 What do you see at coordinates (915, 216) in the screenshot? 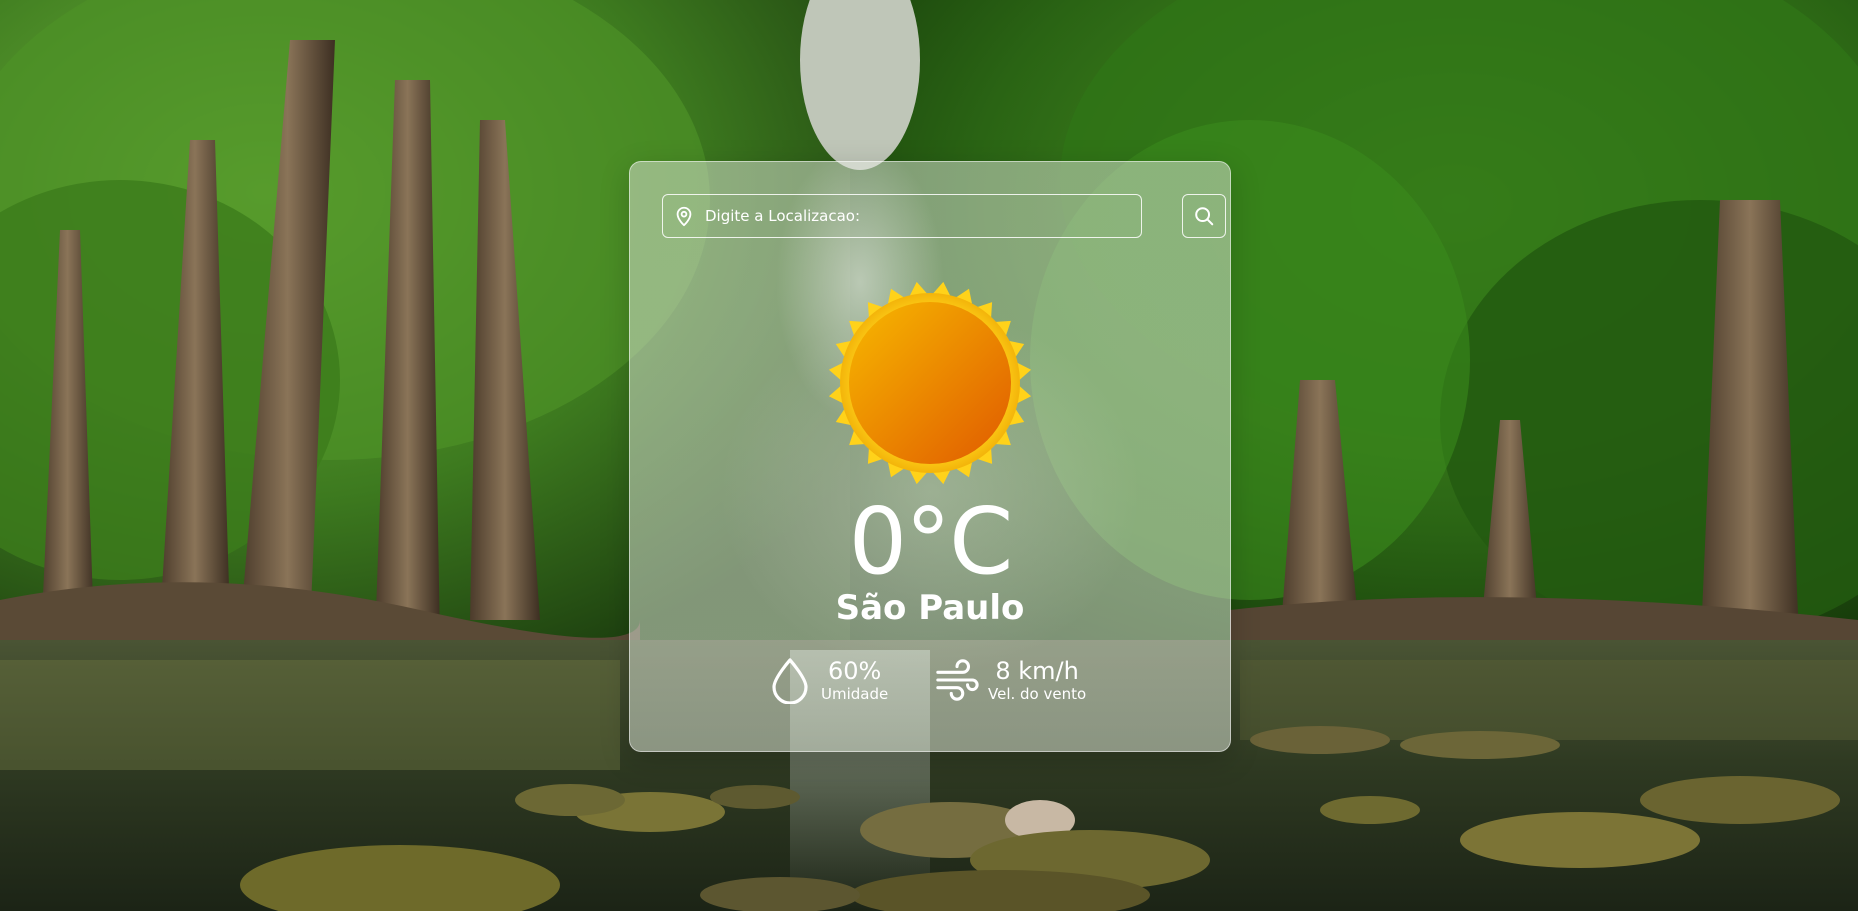
I see `location-input` at bounding box center [915, 216].